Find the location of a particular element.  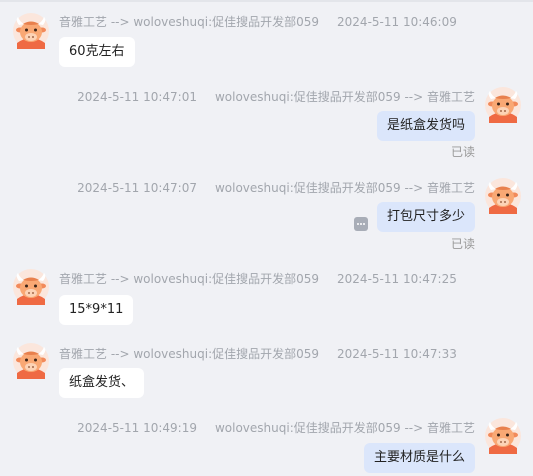

message-bubble: 是纸盒发货吗 is located at coordinates (425, 126).